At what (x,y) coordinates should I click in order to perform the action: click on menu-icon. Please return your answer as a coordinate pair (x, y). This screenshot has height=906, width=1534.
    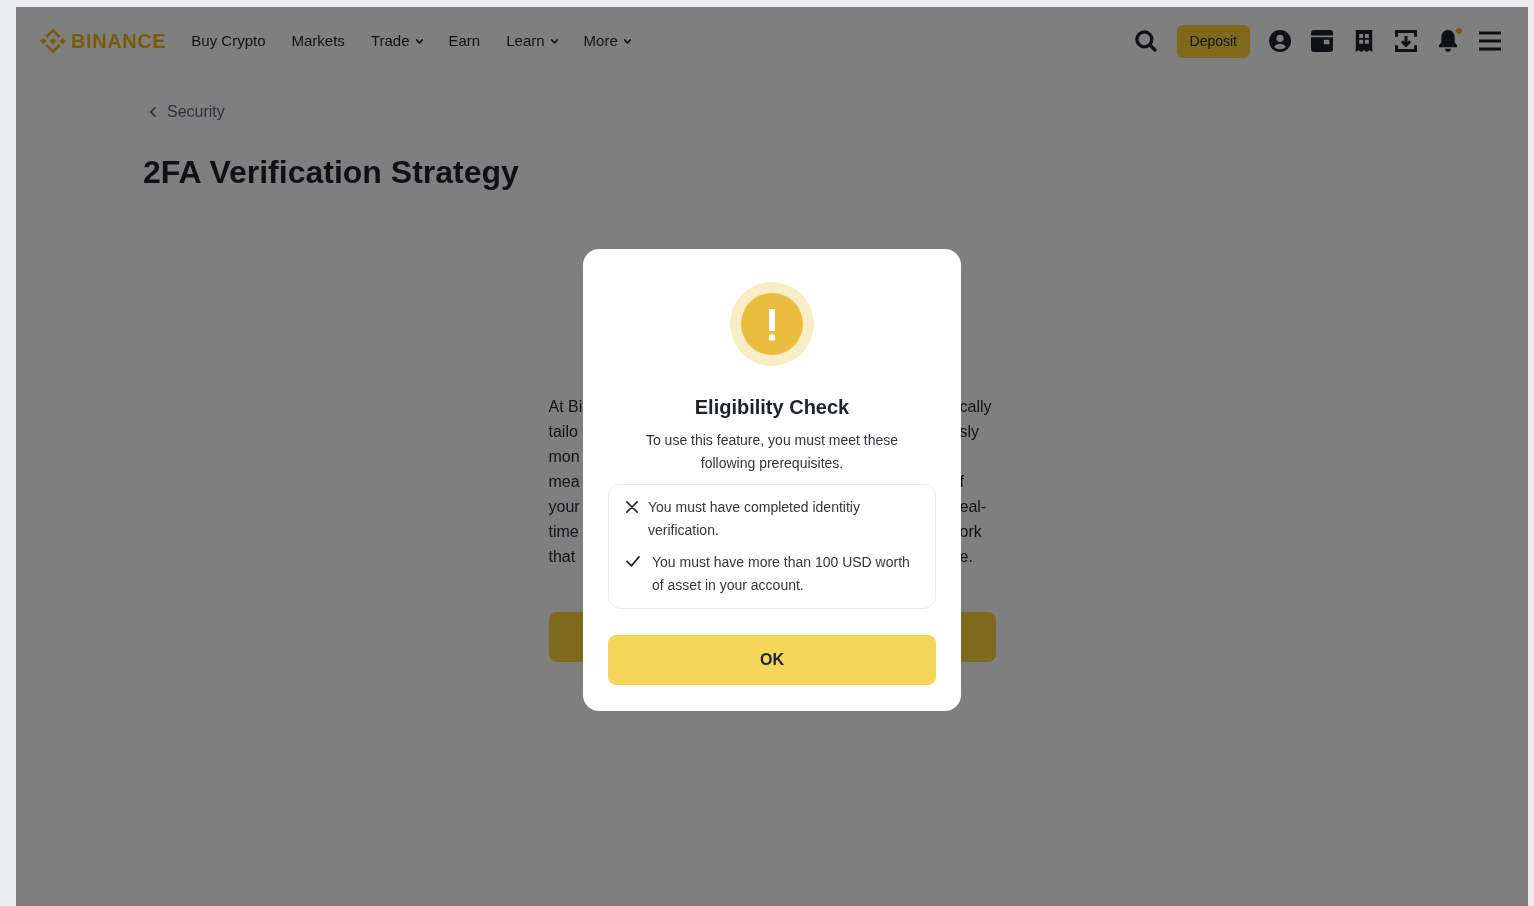
    Looking at the image, I should click on (1490, 41).